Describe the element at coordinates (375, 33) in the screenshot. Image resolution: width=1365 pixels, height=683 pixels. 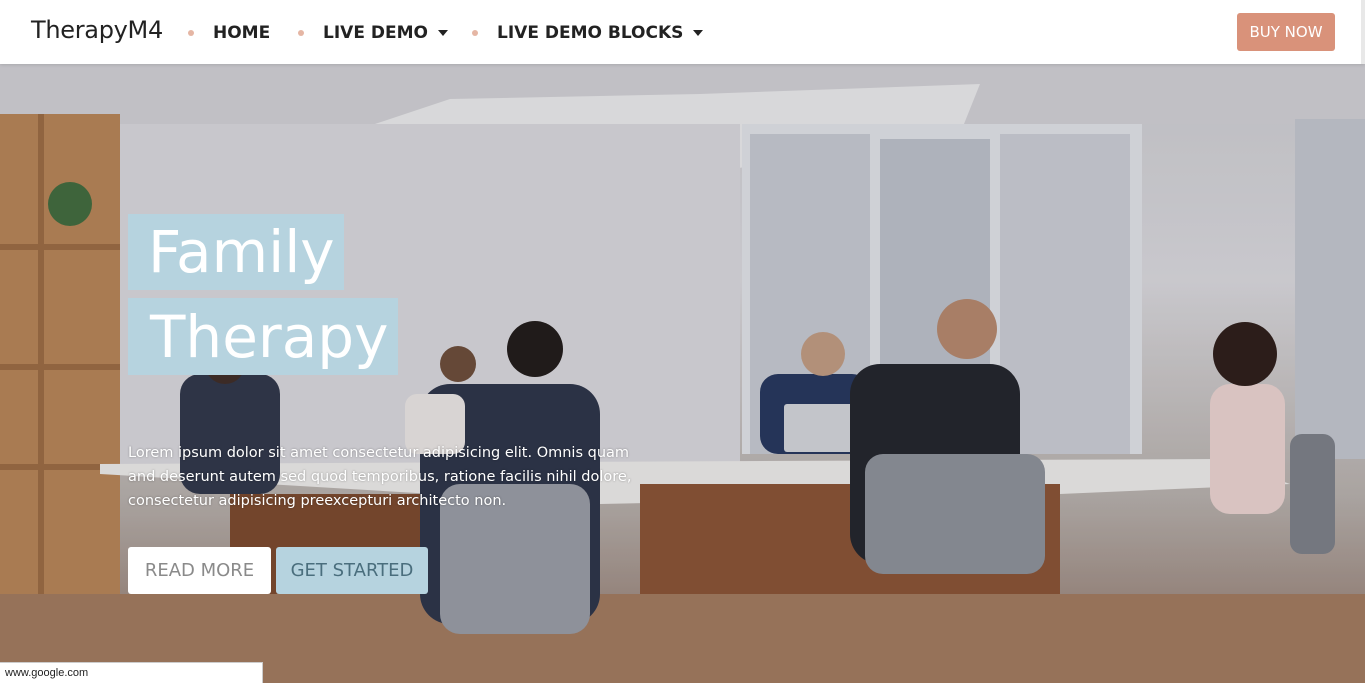
I see `nav-item-label: LIVE DEMO` at that location.